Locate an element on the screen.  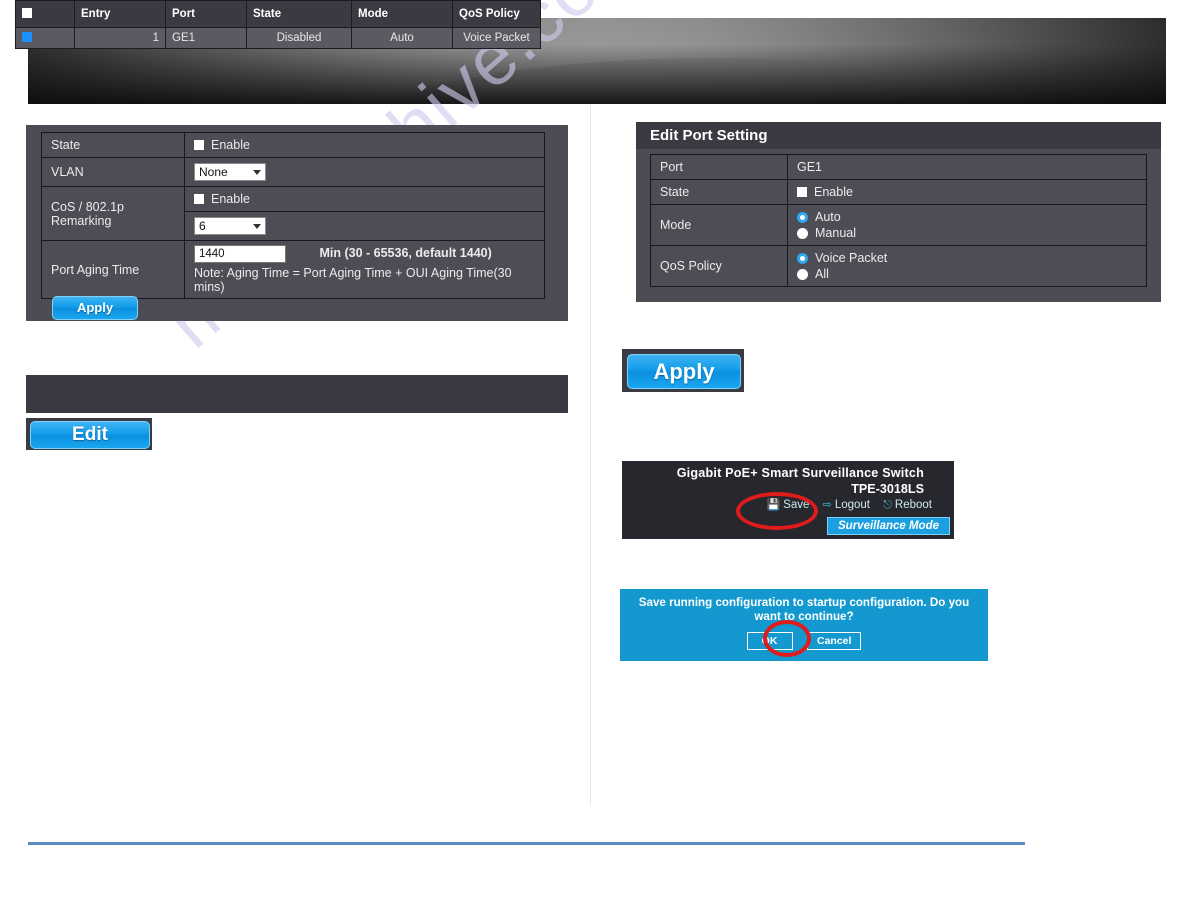
mode-auto-label: Auto is located at coordinates (828, 217).